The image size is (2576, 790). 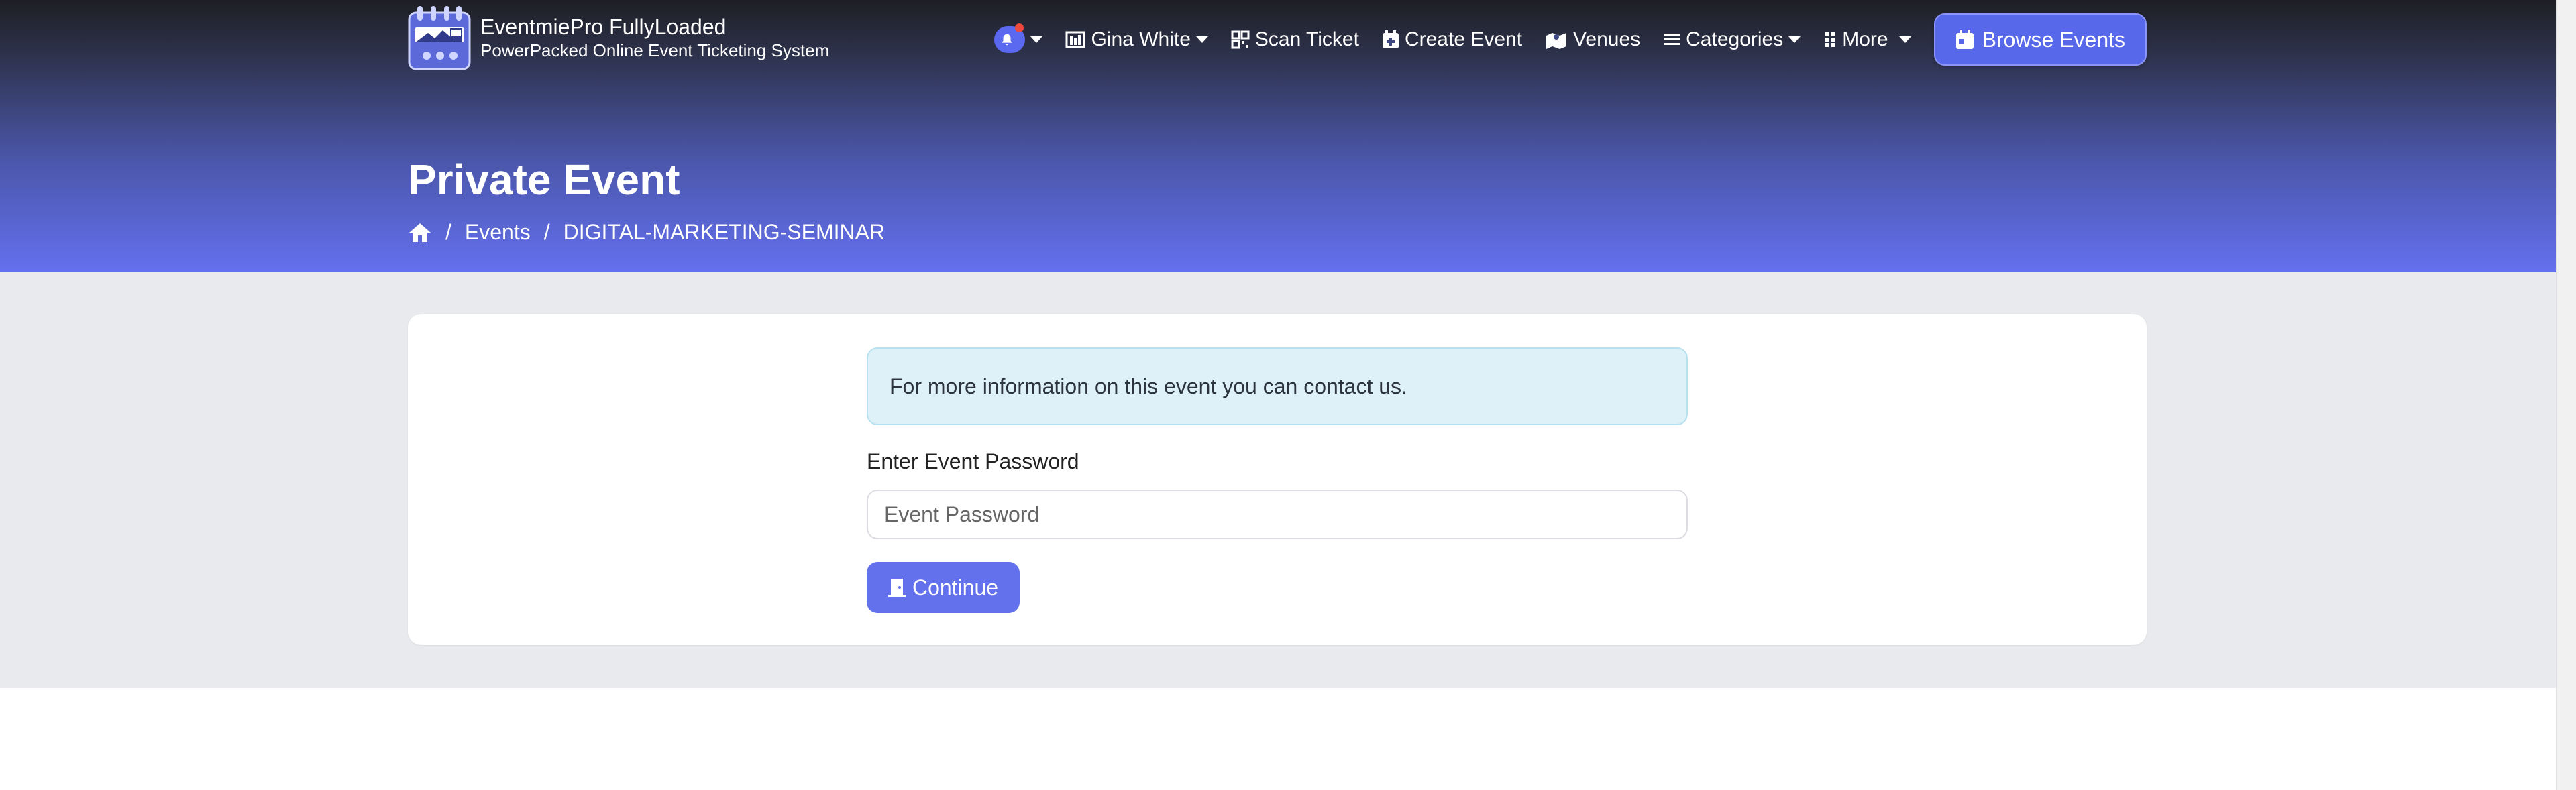 I want to click on continue-button: Continue, so click(x=943, y=587).